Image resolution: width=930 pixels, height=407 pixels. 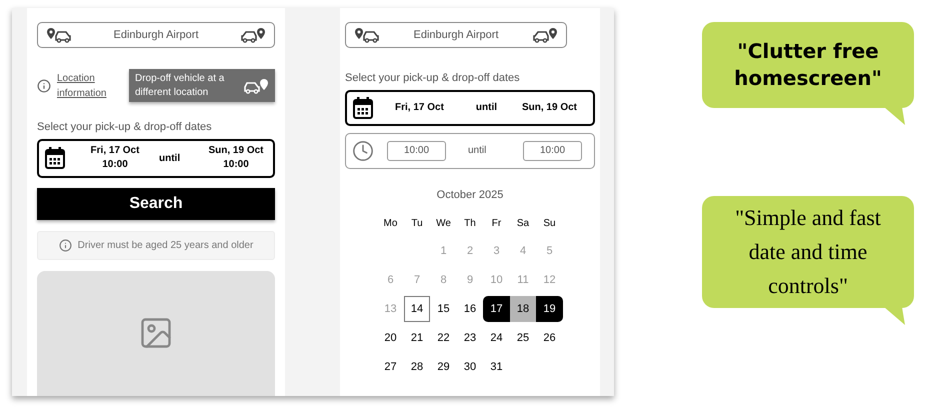 I want to click on month-title: October 2025, so click(x=470, y=195).